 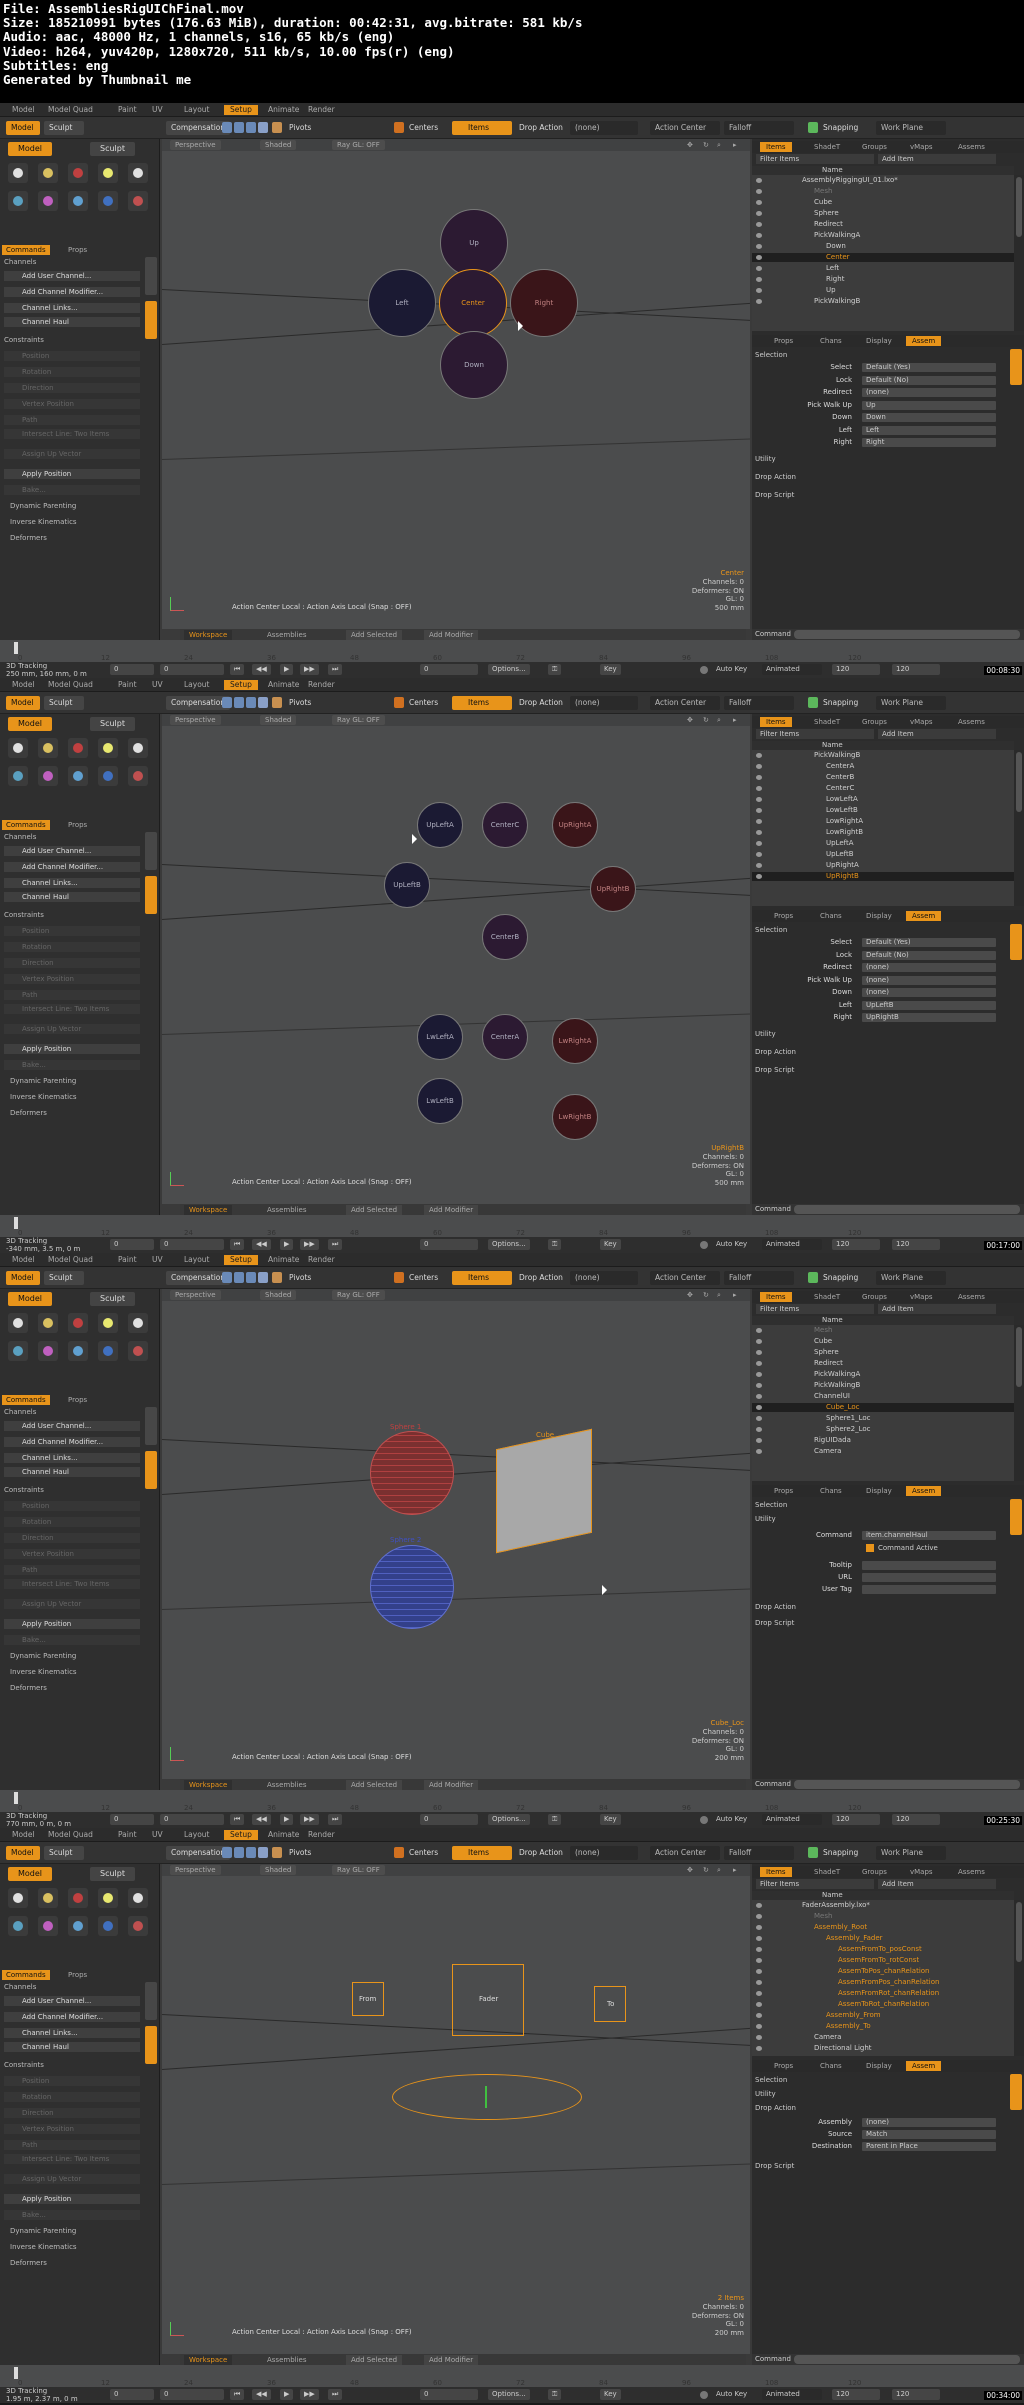 What do you see at coordinates (704, 2395) in the screenshot?
I see `auto-key-toggle` at bounding box center [704, 2395].